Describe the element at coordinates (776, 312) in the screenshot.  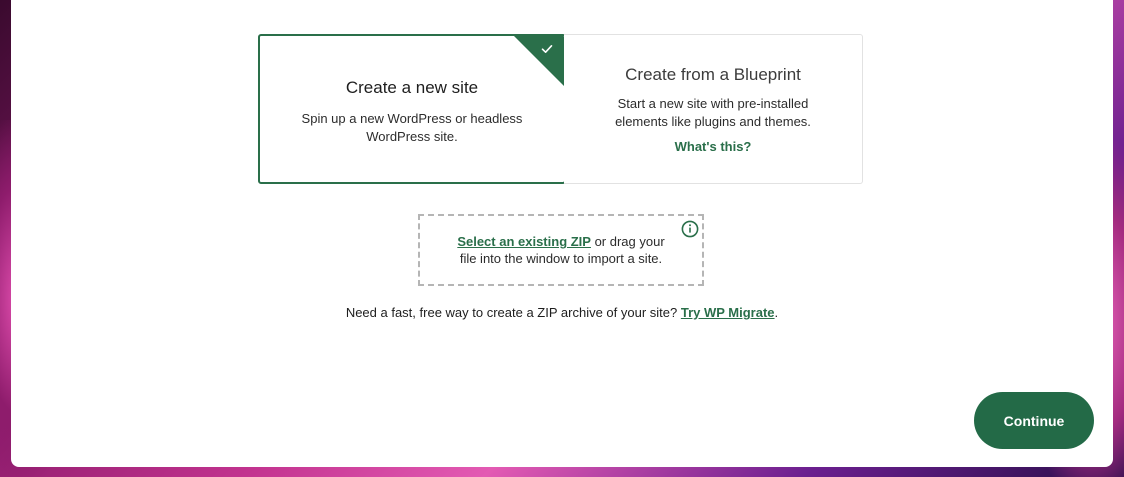
I see `migrate-note-suffix: .` at that location.